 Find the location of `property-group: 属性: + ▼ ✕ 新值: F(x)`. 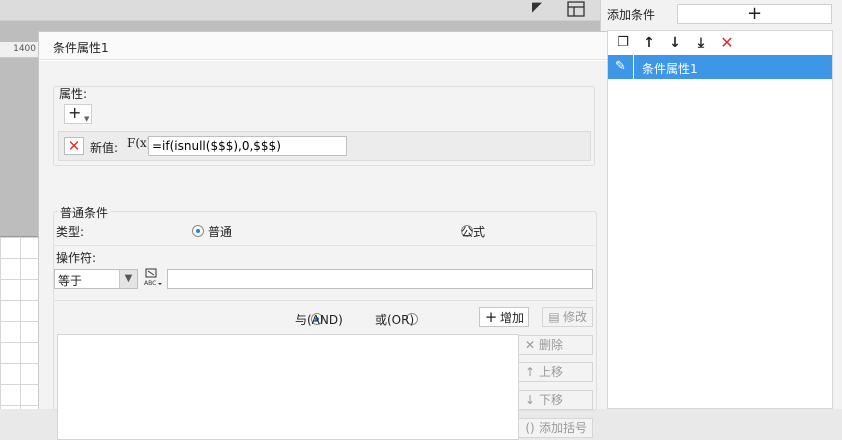

property-group: 属性: + ▼ ✕ 新值: F(x) is located at coordinates (324, 126).